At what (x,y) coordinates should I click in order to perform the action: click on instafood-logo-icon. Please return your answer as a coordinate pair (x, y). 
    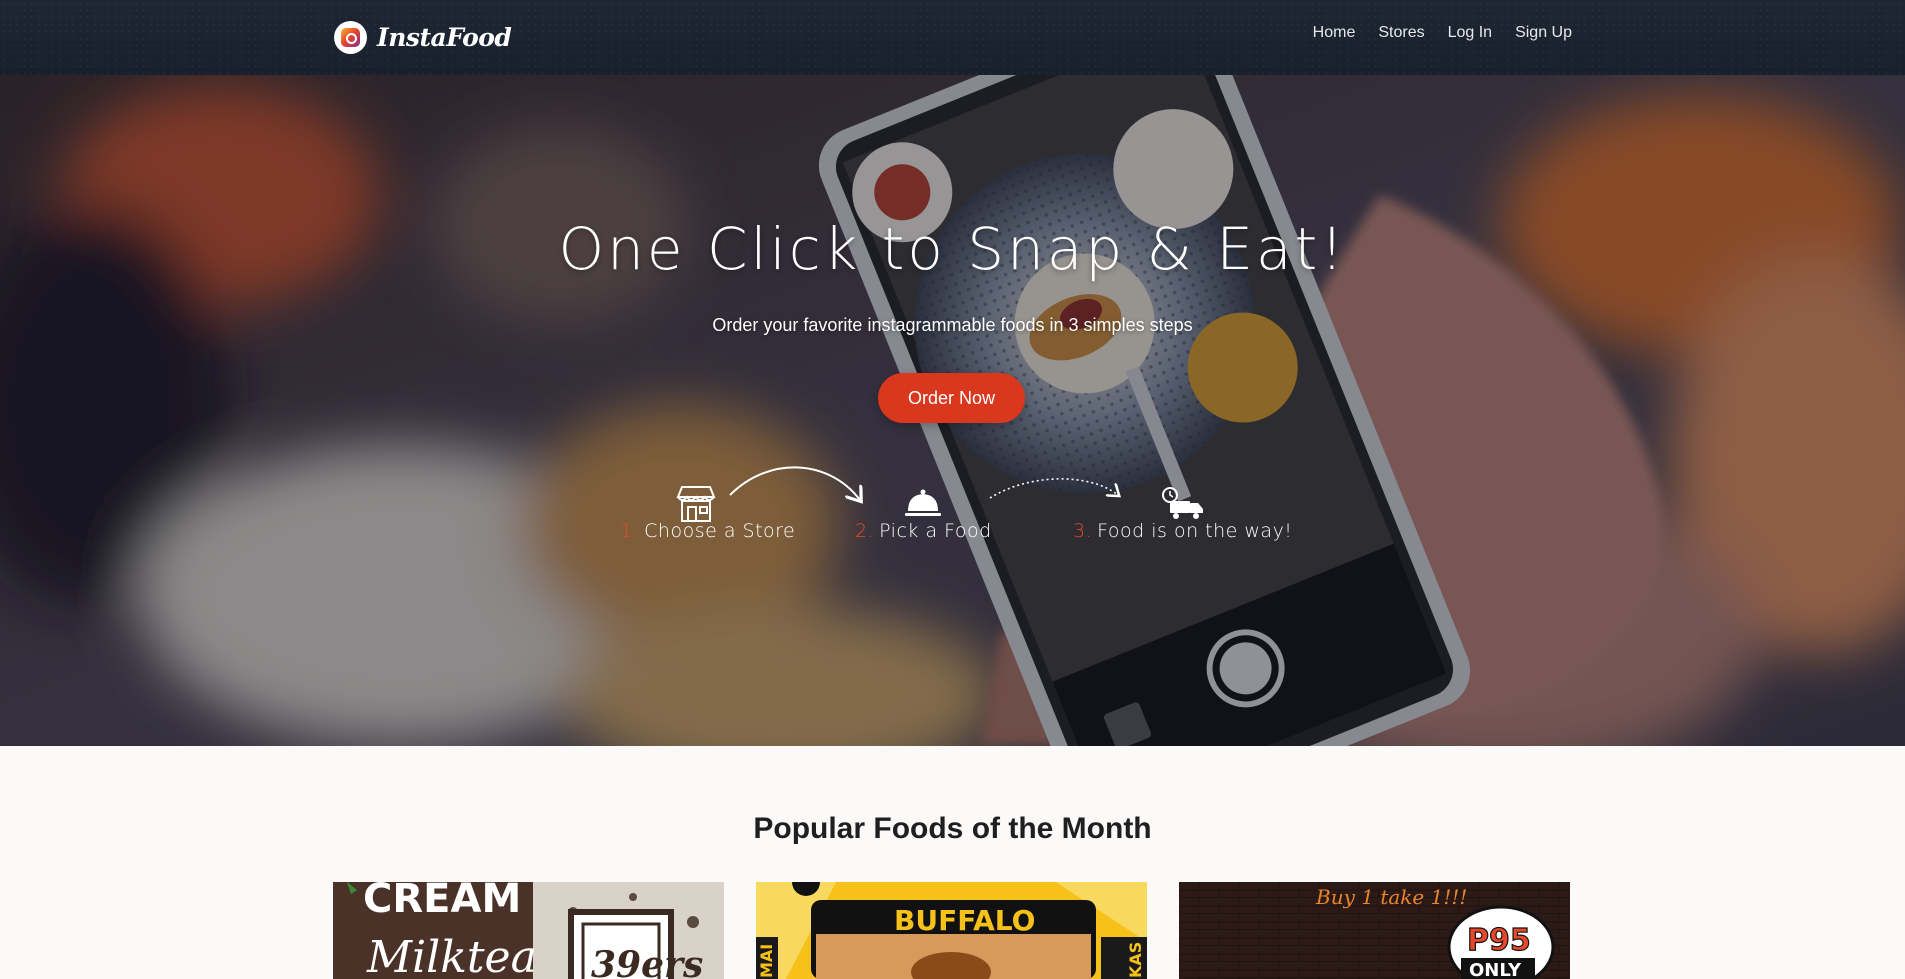
    Looking at the image, I should click on (350, 37).